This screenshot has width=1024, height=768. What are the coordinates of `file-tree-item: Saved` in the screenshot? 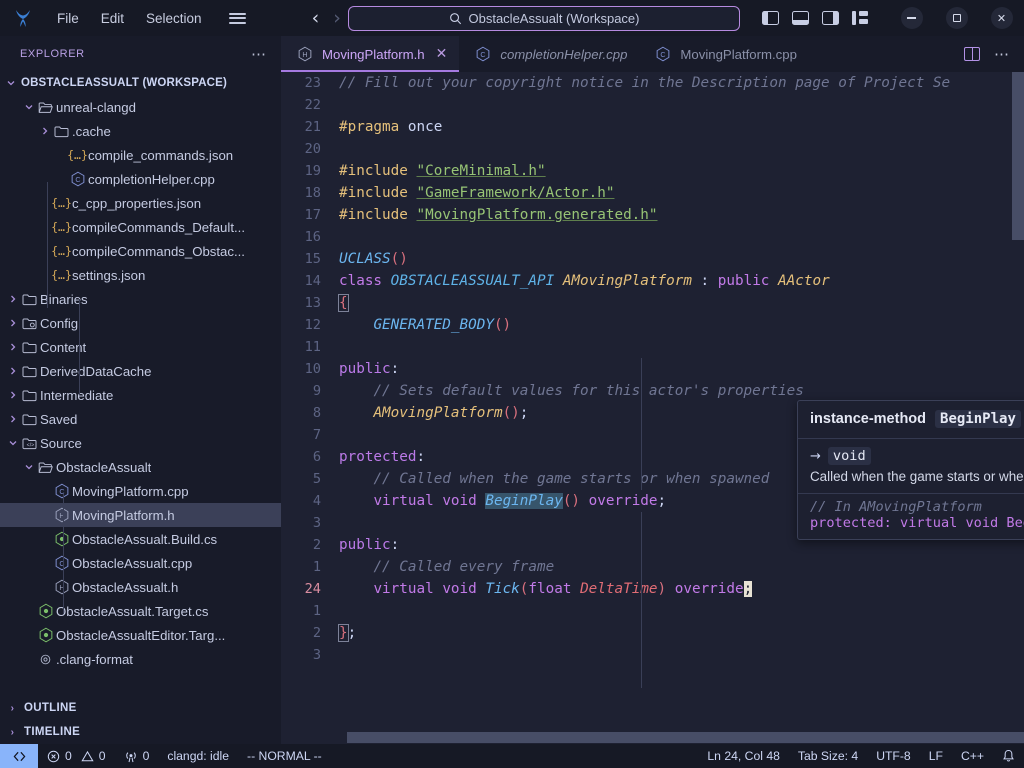 It's located at (140, 419).